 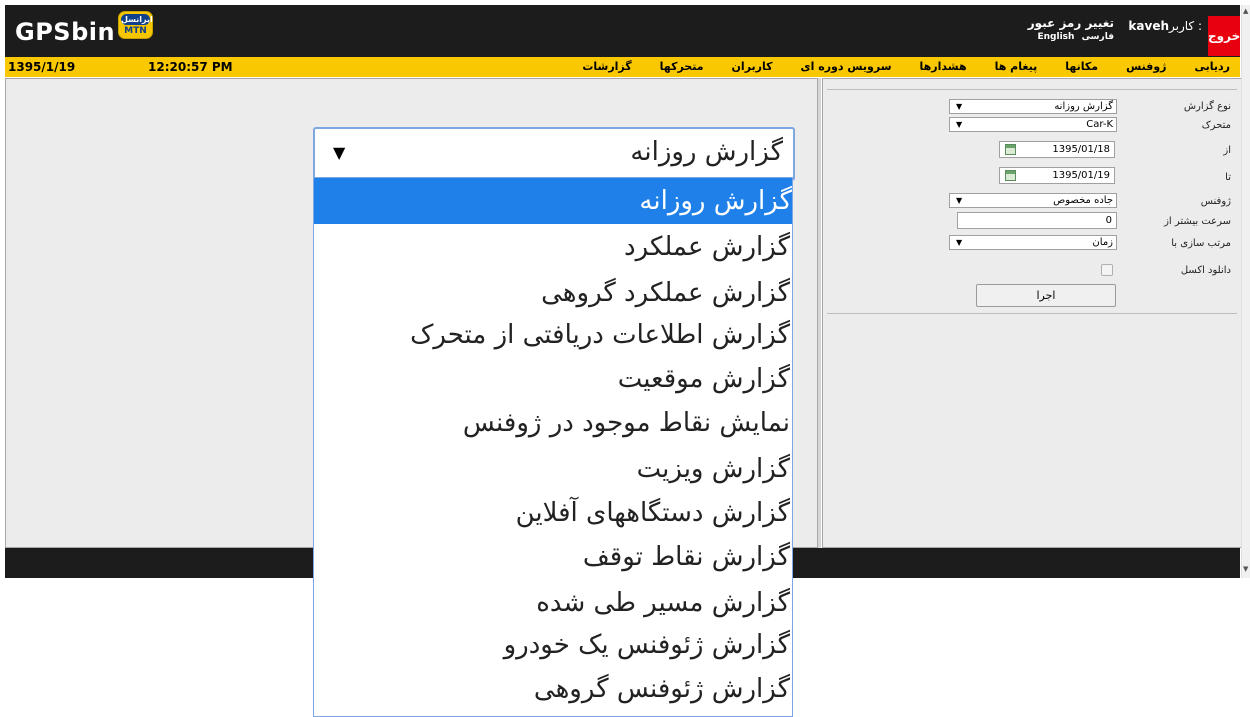 What do you see at coordinates (1099, 124) in the screenshot?
I see `vehicle-value: Car-K` at bounding box center [1099, 124].